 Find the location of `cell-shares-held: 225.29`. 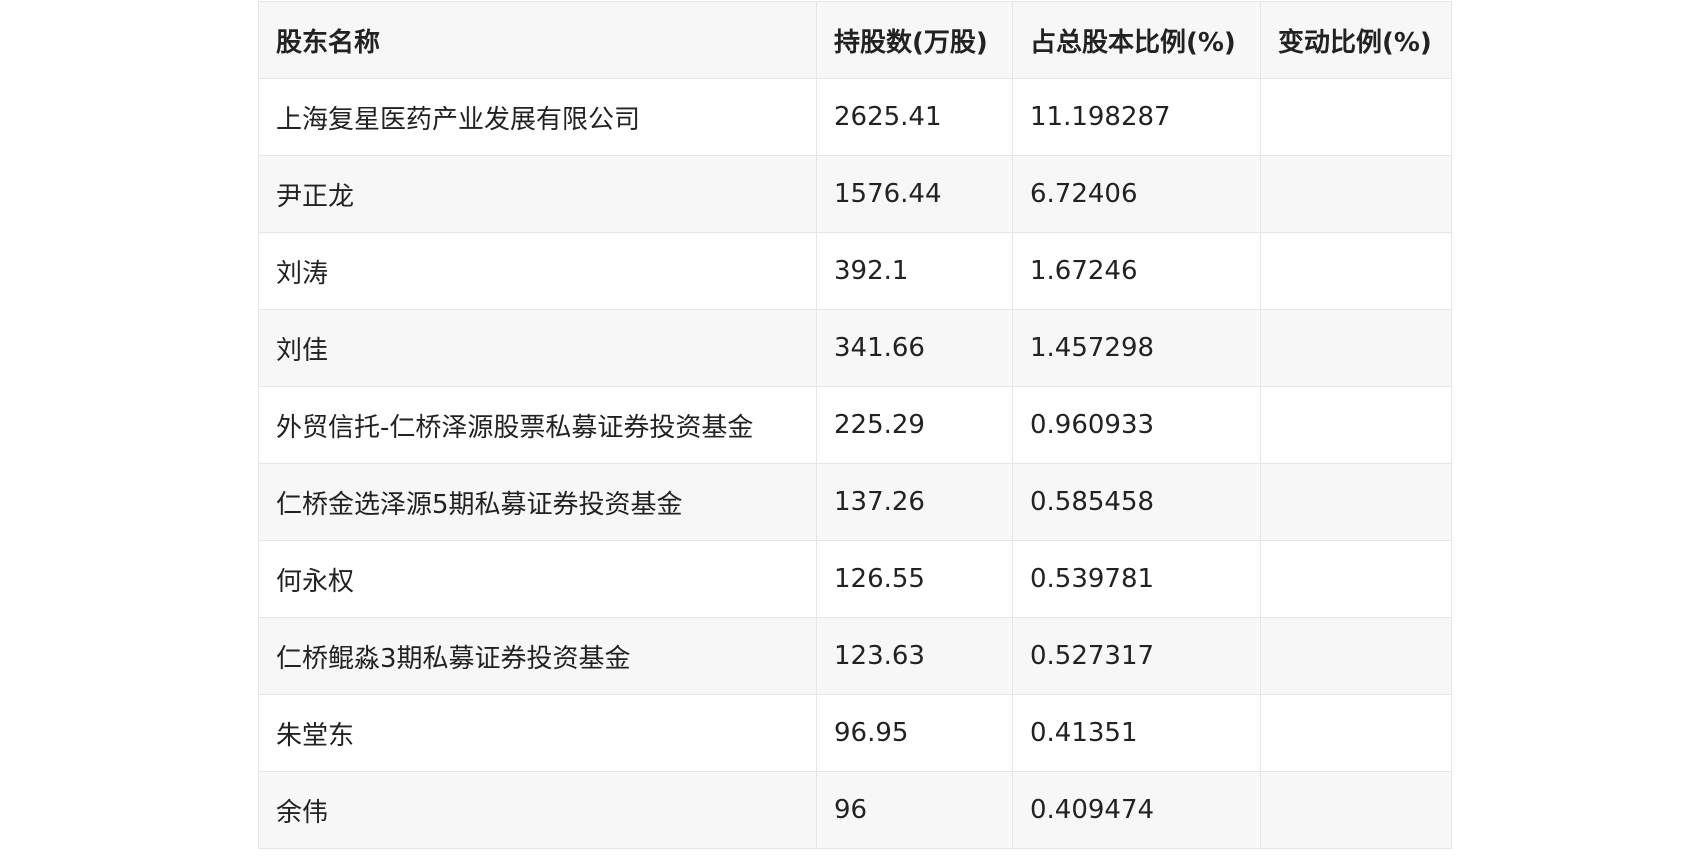

cell-shares-held: 225.29 is located at coordinates (914, 425).